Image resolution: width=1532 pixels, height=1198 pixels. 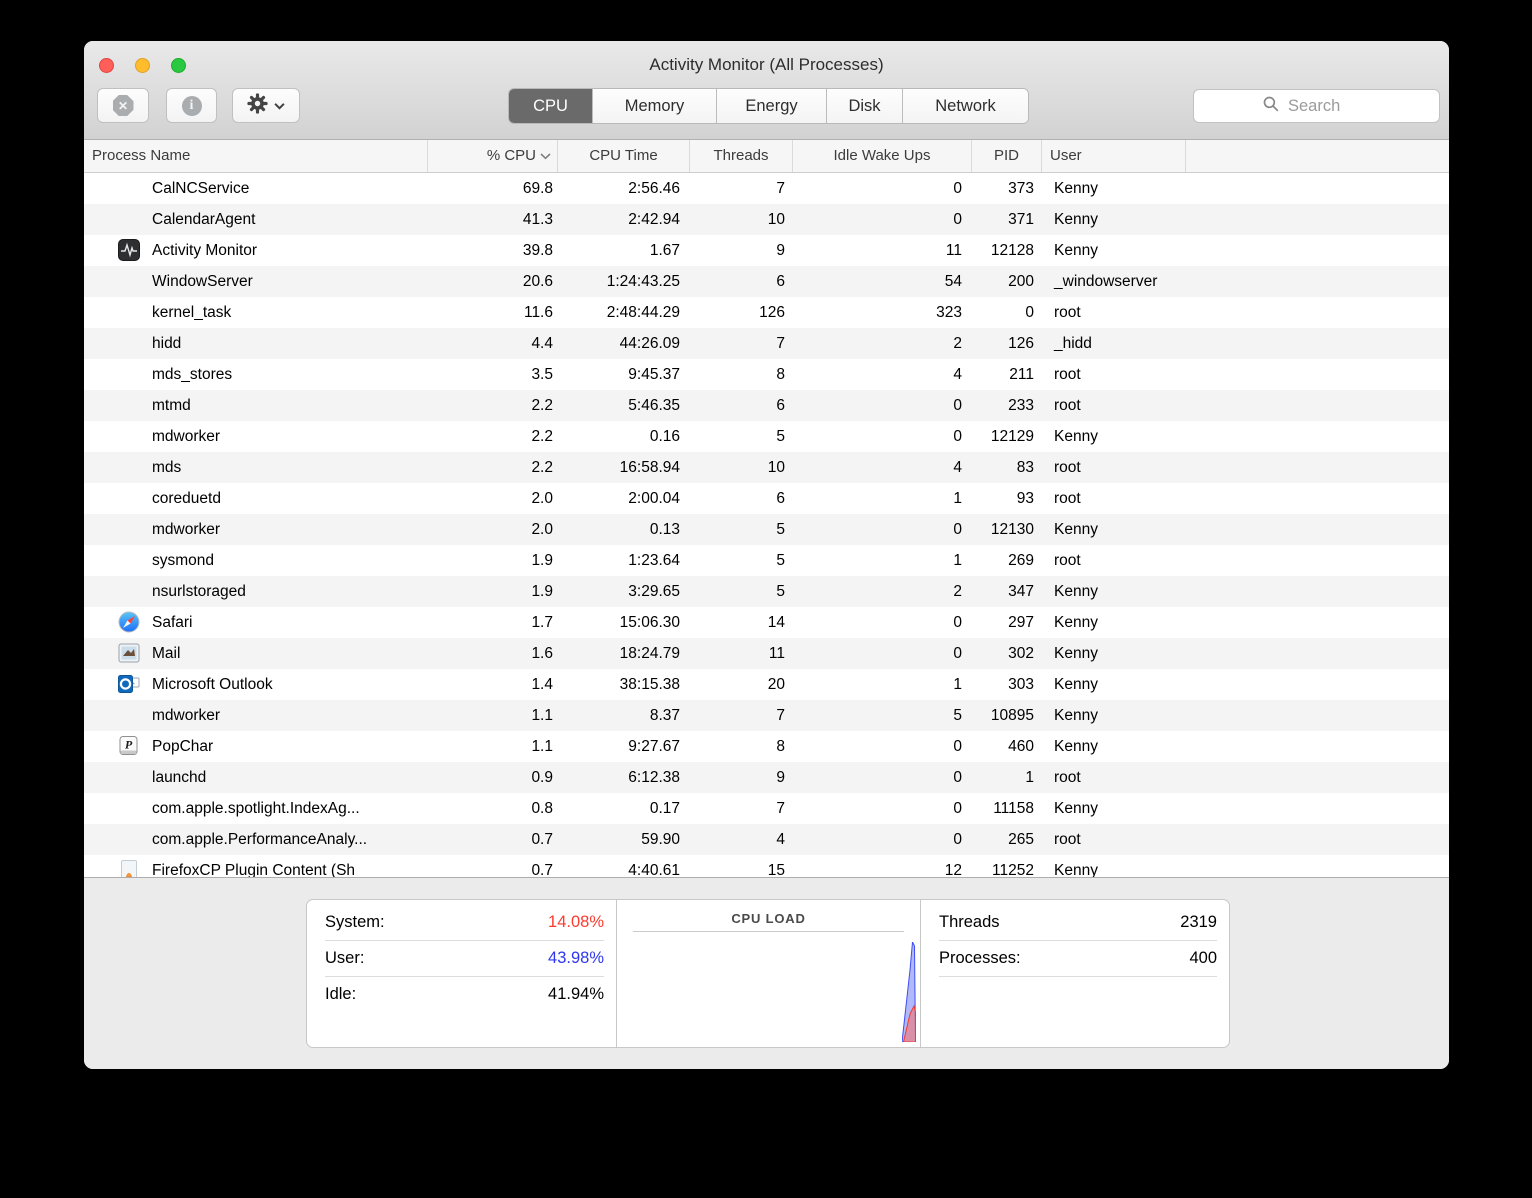 I want to click on column-header-process-name: Process Name, so click(x=256, y=156).